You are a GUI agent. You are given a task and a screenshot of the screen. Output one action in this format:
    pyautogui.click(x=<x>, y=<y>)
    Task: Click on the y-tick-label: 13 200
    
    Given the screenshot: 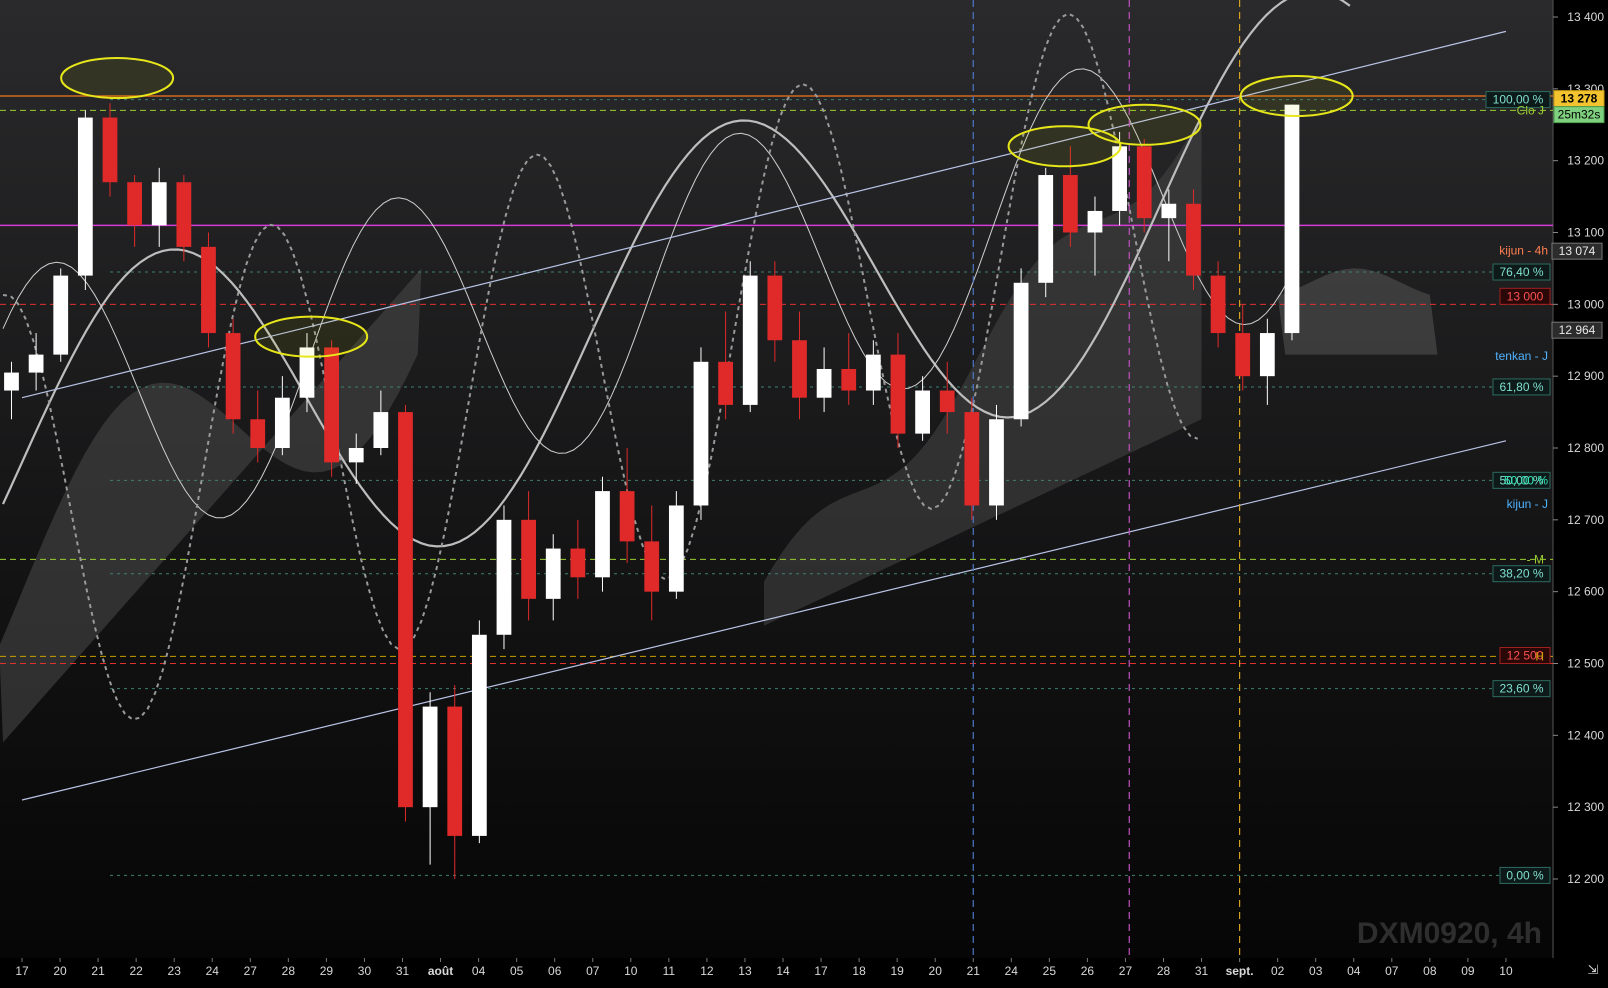 What is the action you would take?
    pyautogui.click(x=1585, y=161)
    